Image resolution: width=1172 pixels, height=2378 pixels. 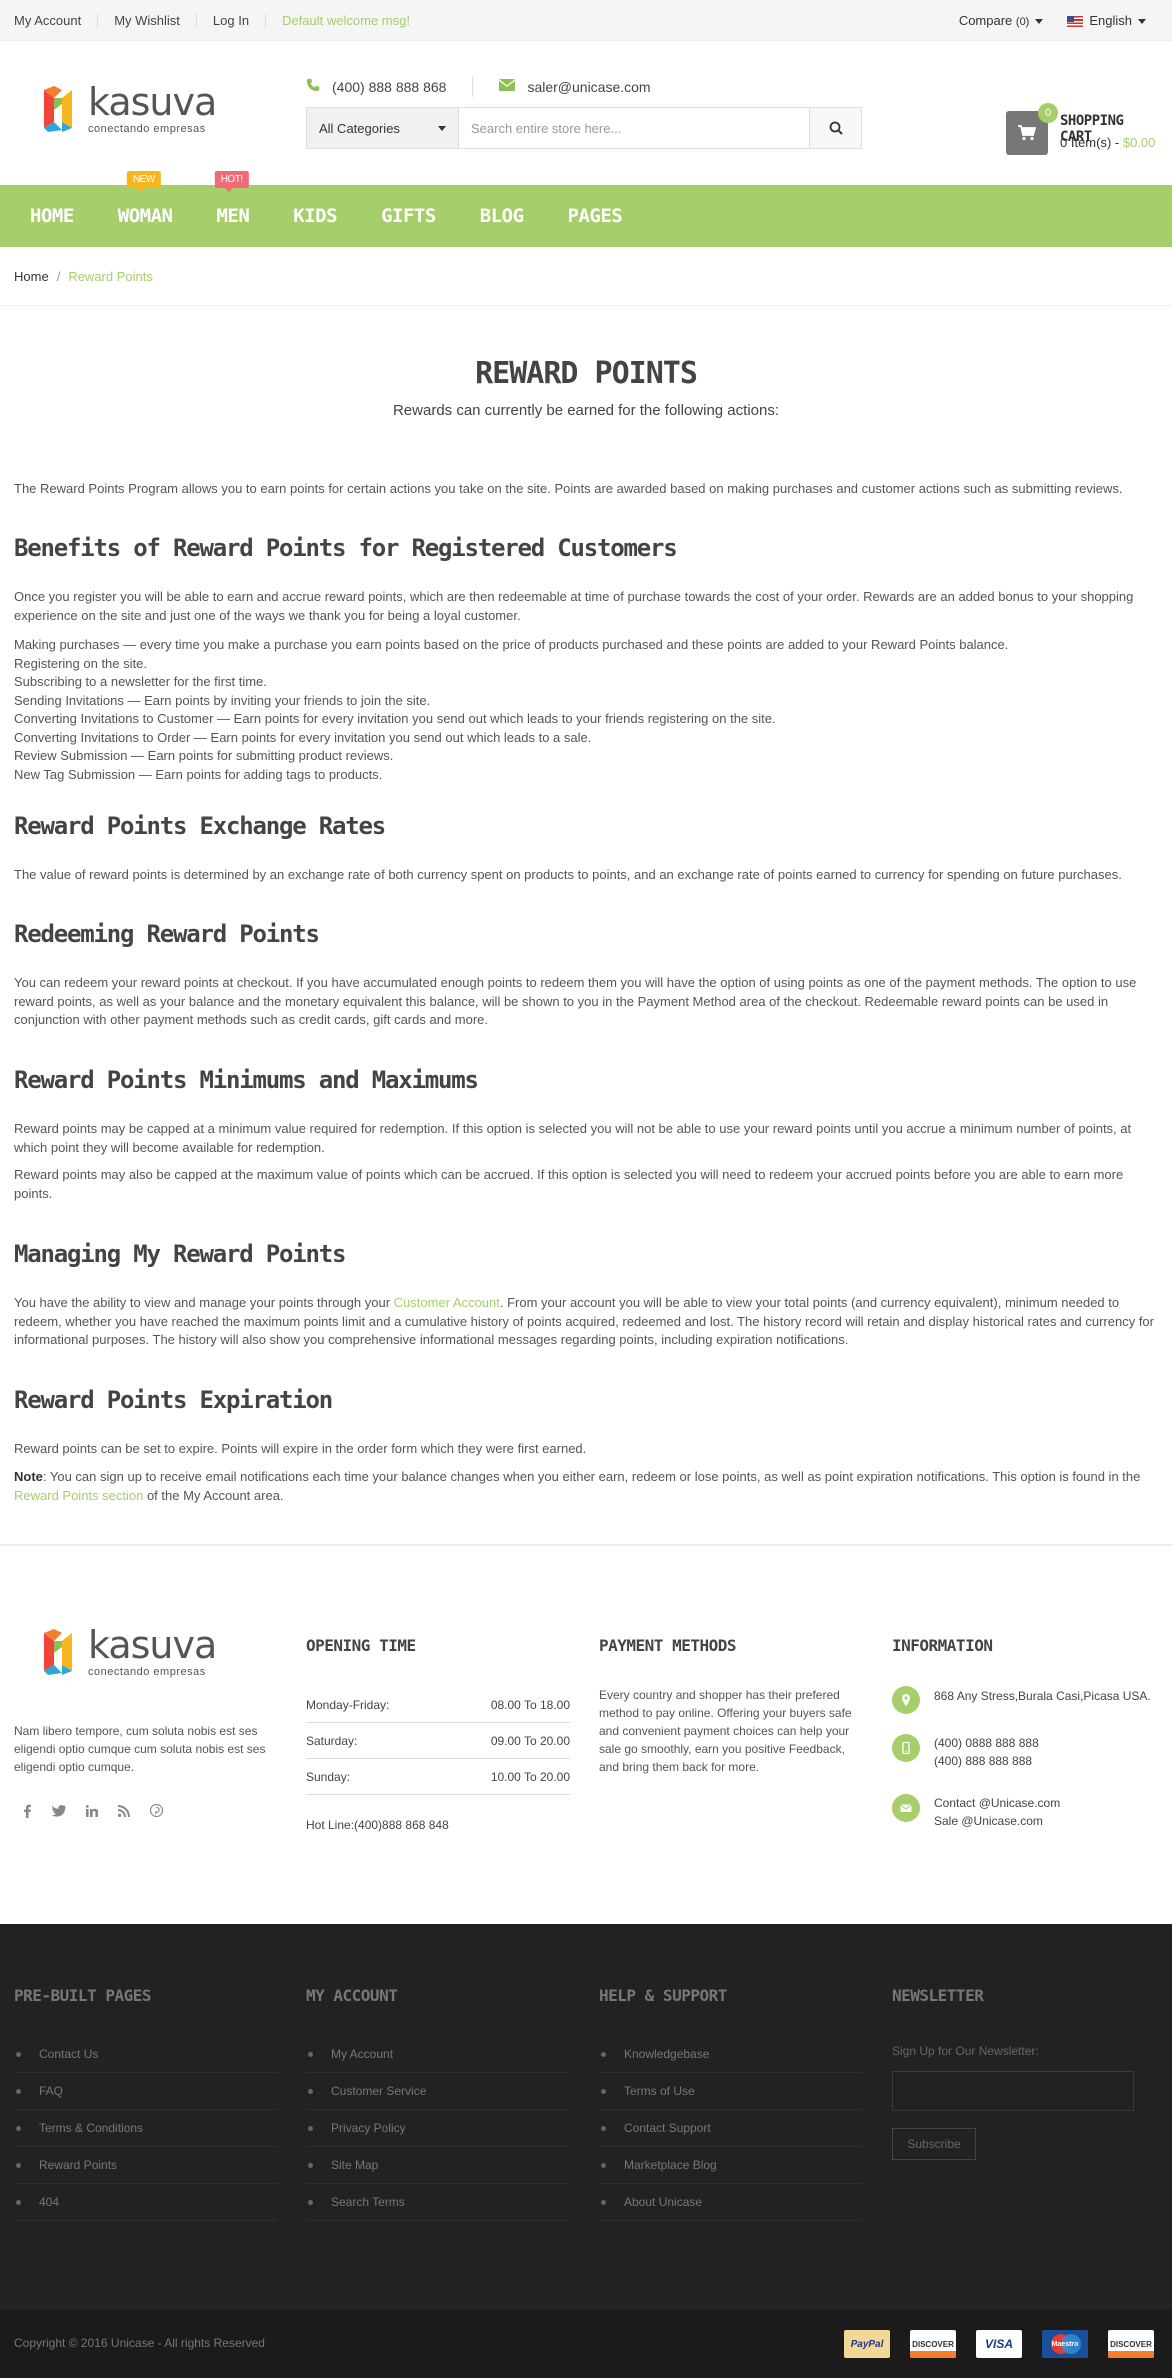 What do you see at coordinates (906, 1748) in the screenshot?
I see `mobile-icon` at bounding box center [906, 1748].